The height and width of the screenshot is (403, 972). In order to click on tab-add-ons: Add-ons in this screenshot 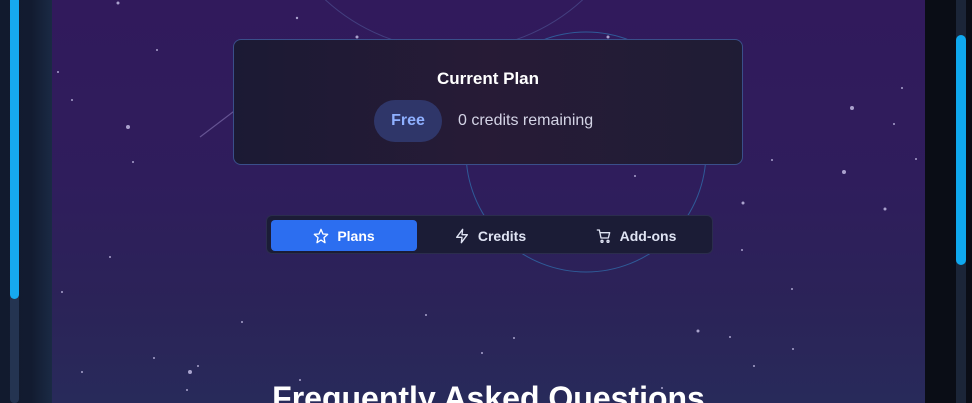, I will do `click(636, 235)`.